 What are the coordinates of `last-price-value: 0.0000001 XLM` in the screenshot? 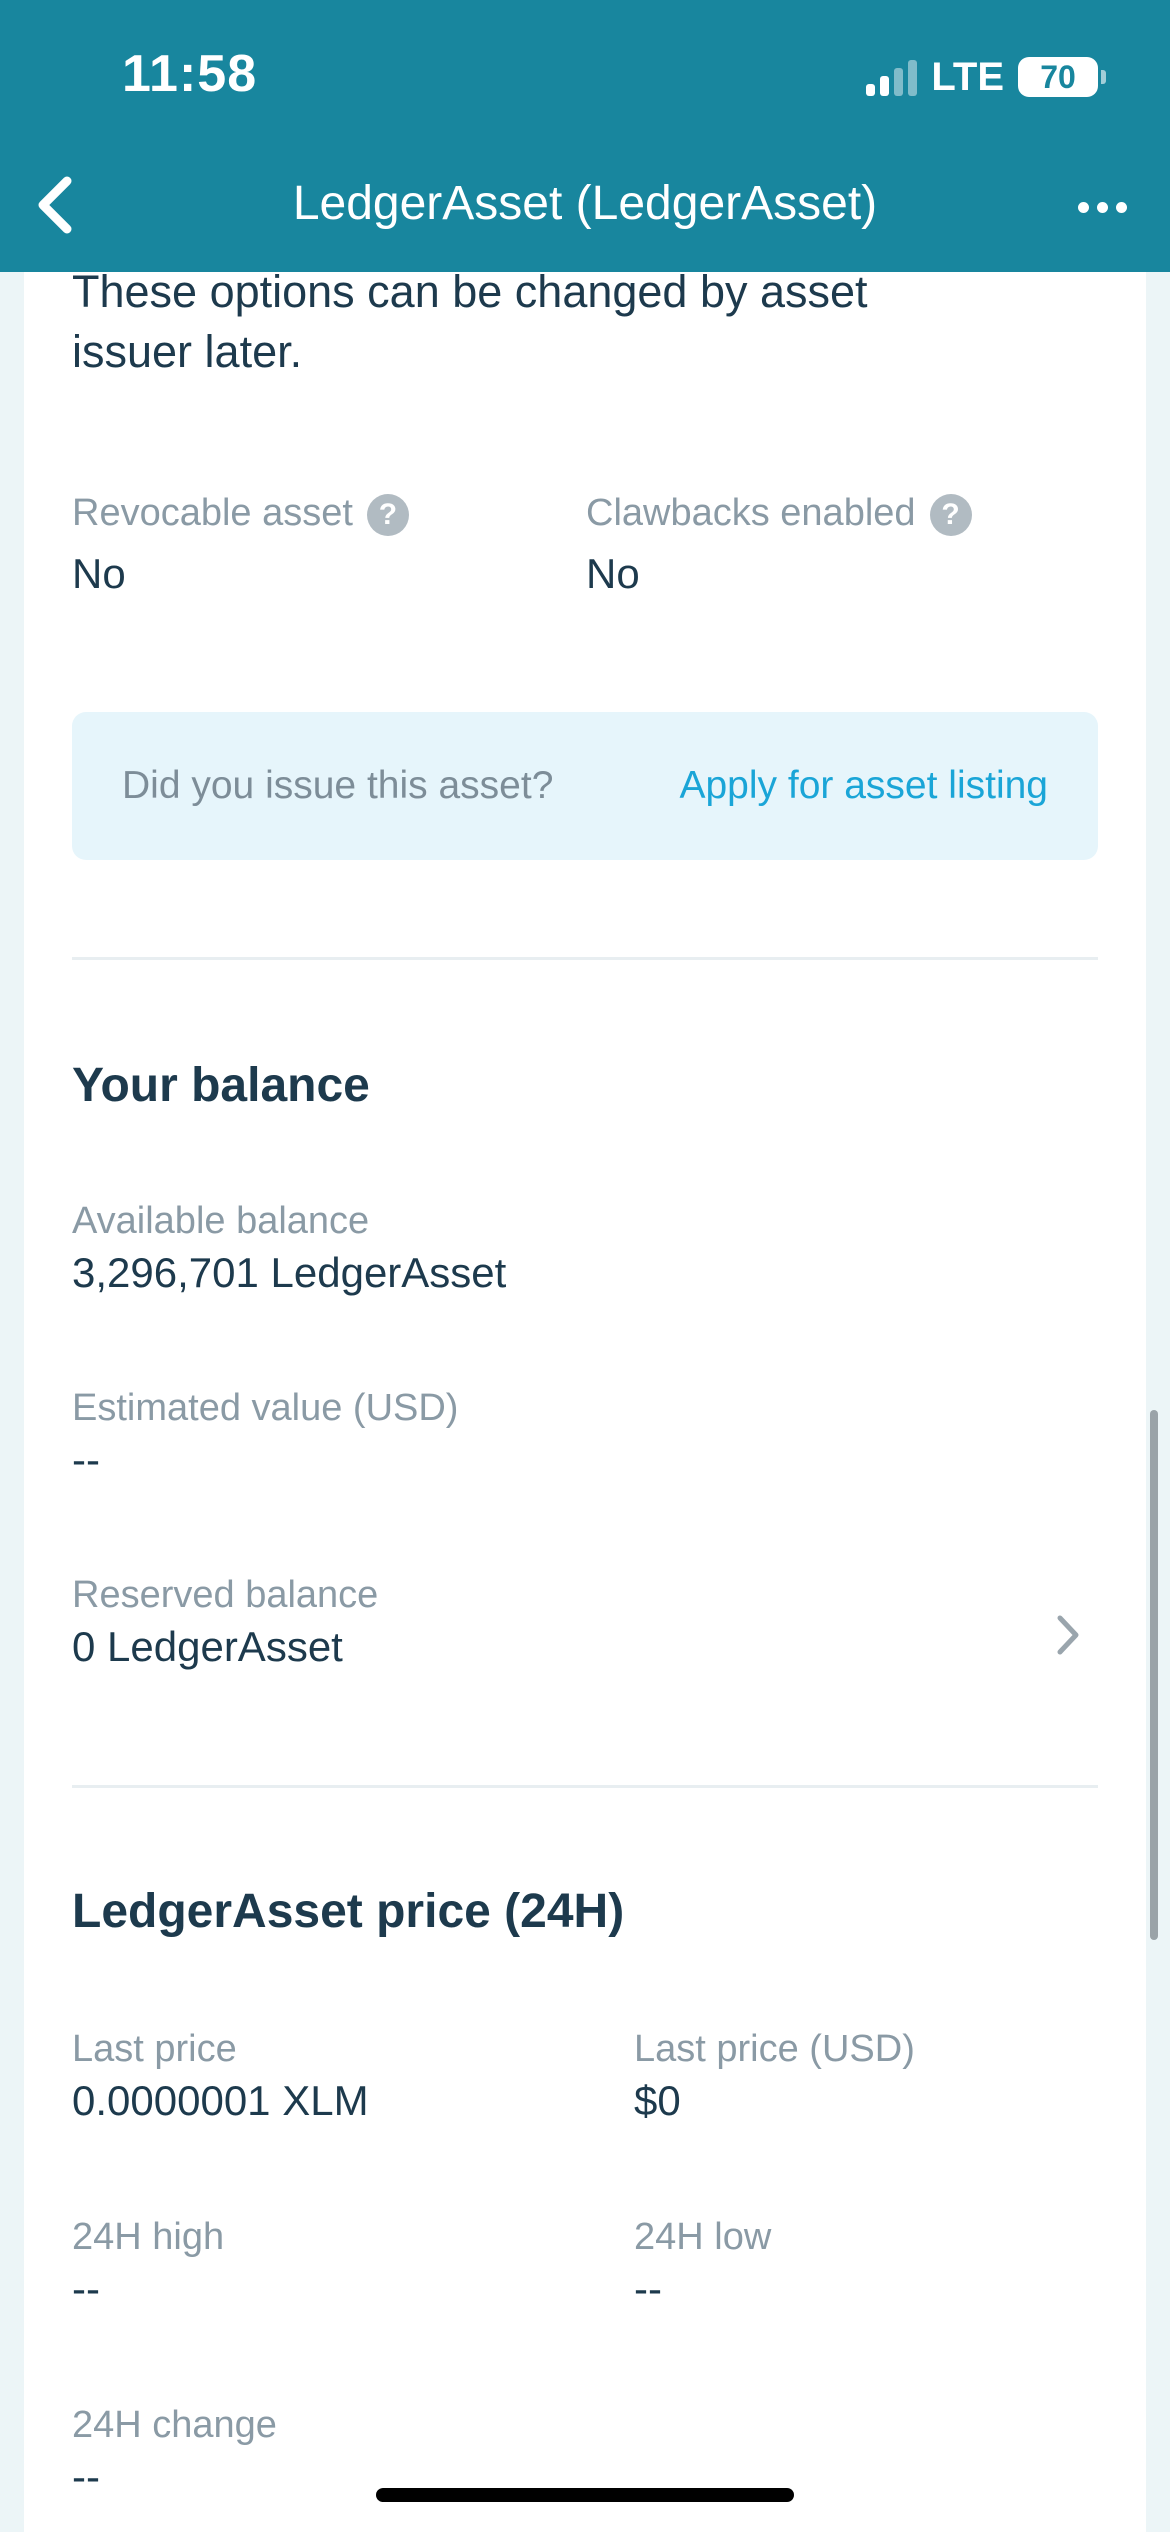 It's located at (220, 2100).